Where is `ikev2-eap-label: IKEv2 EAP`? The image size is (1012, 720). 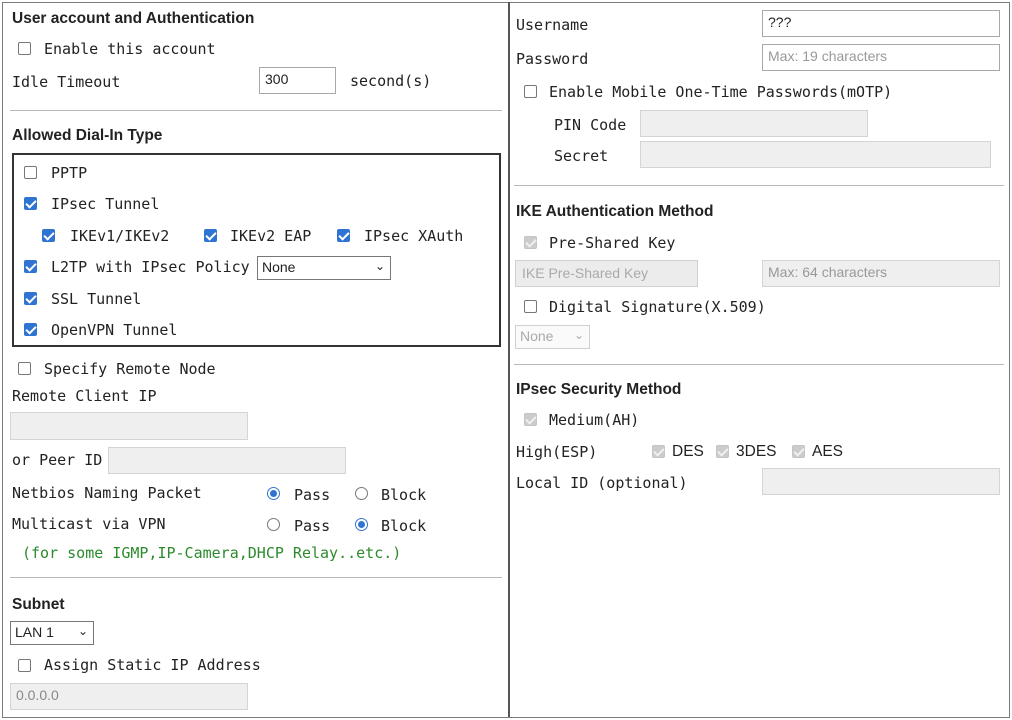 ikev2-eap-label: IKEv2 EAP is located at coordinates (271, 236).